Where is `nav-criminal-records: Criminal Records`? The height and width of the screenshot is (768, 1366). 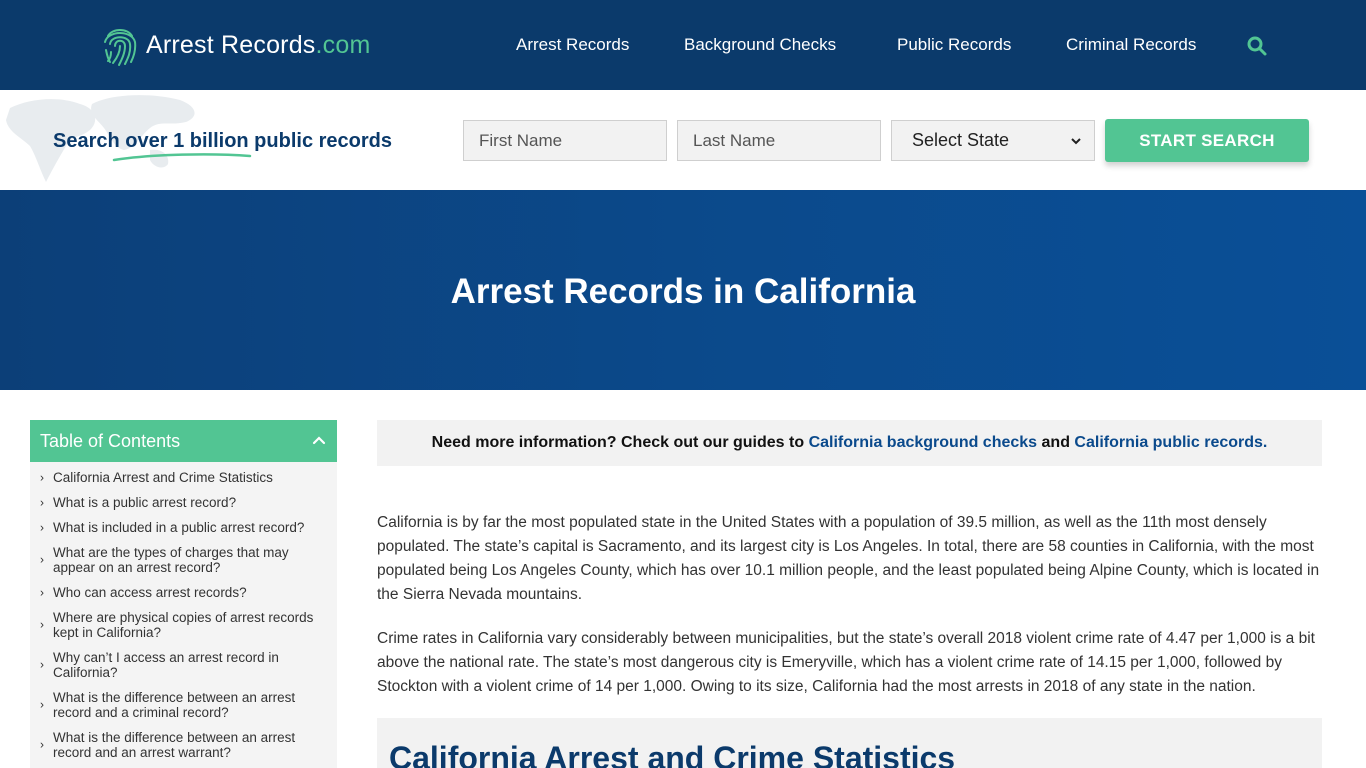 nav-criminal-records: Criminal Records is located at coordinates (1131, 45).